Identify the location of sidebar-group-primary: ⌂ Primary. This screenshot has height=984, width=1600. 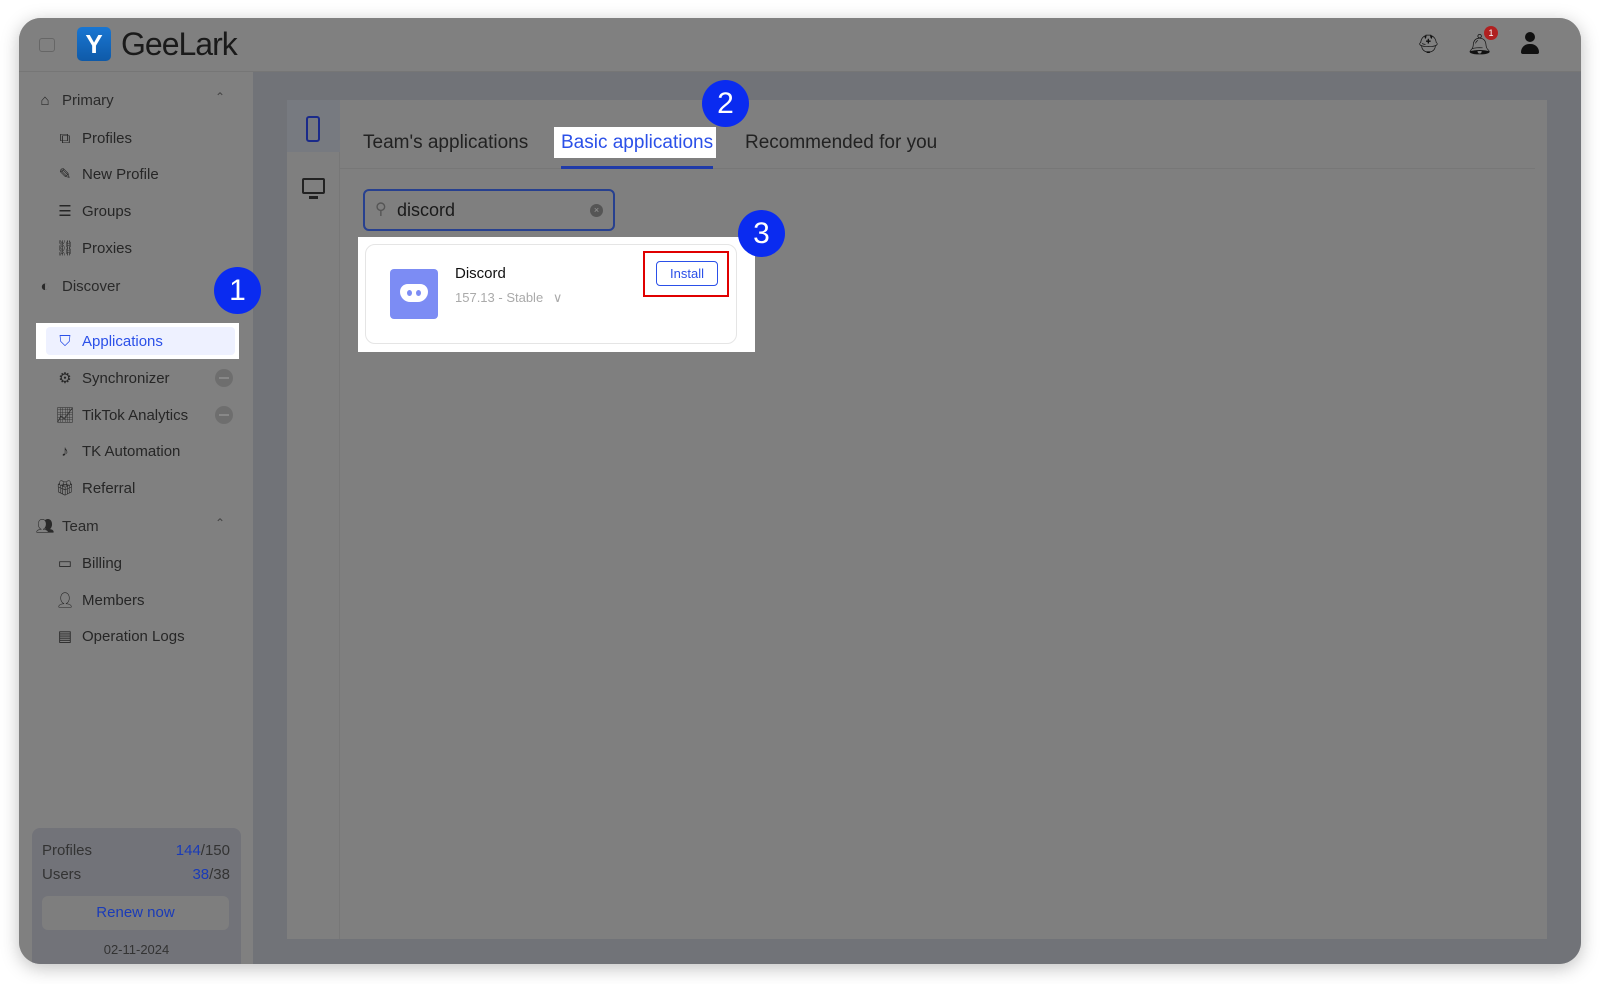
(75, 100).